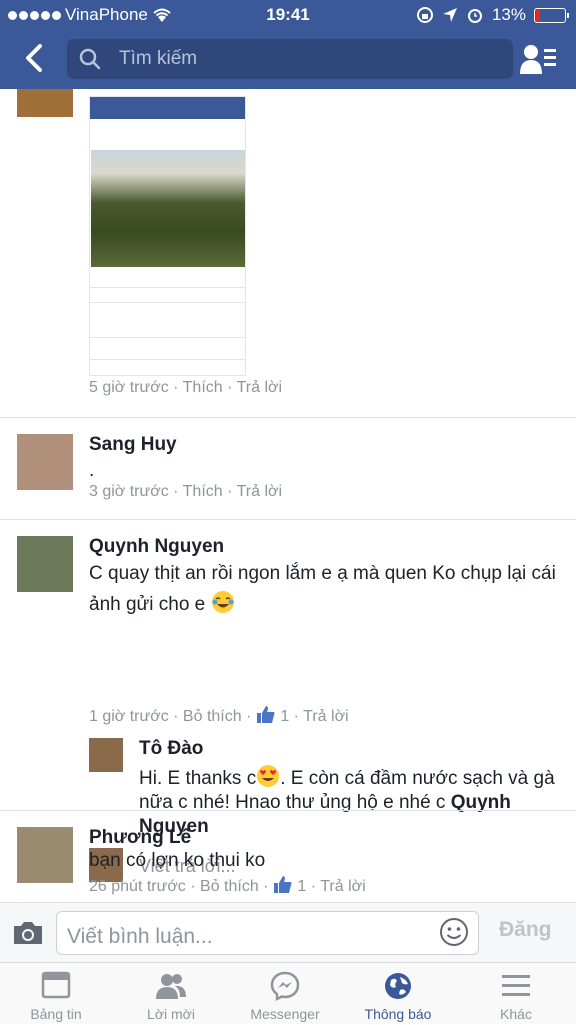 Image resolution: width=576 pixels, height=1025 pixels. What do you see at coordinates (170, 716) in the screenshot?
I see `comment-time-unlike: 1 giờ trước · Bỏ thích ·` at bounding box center [170, 716].